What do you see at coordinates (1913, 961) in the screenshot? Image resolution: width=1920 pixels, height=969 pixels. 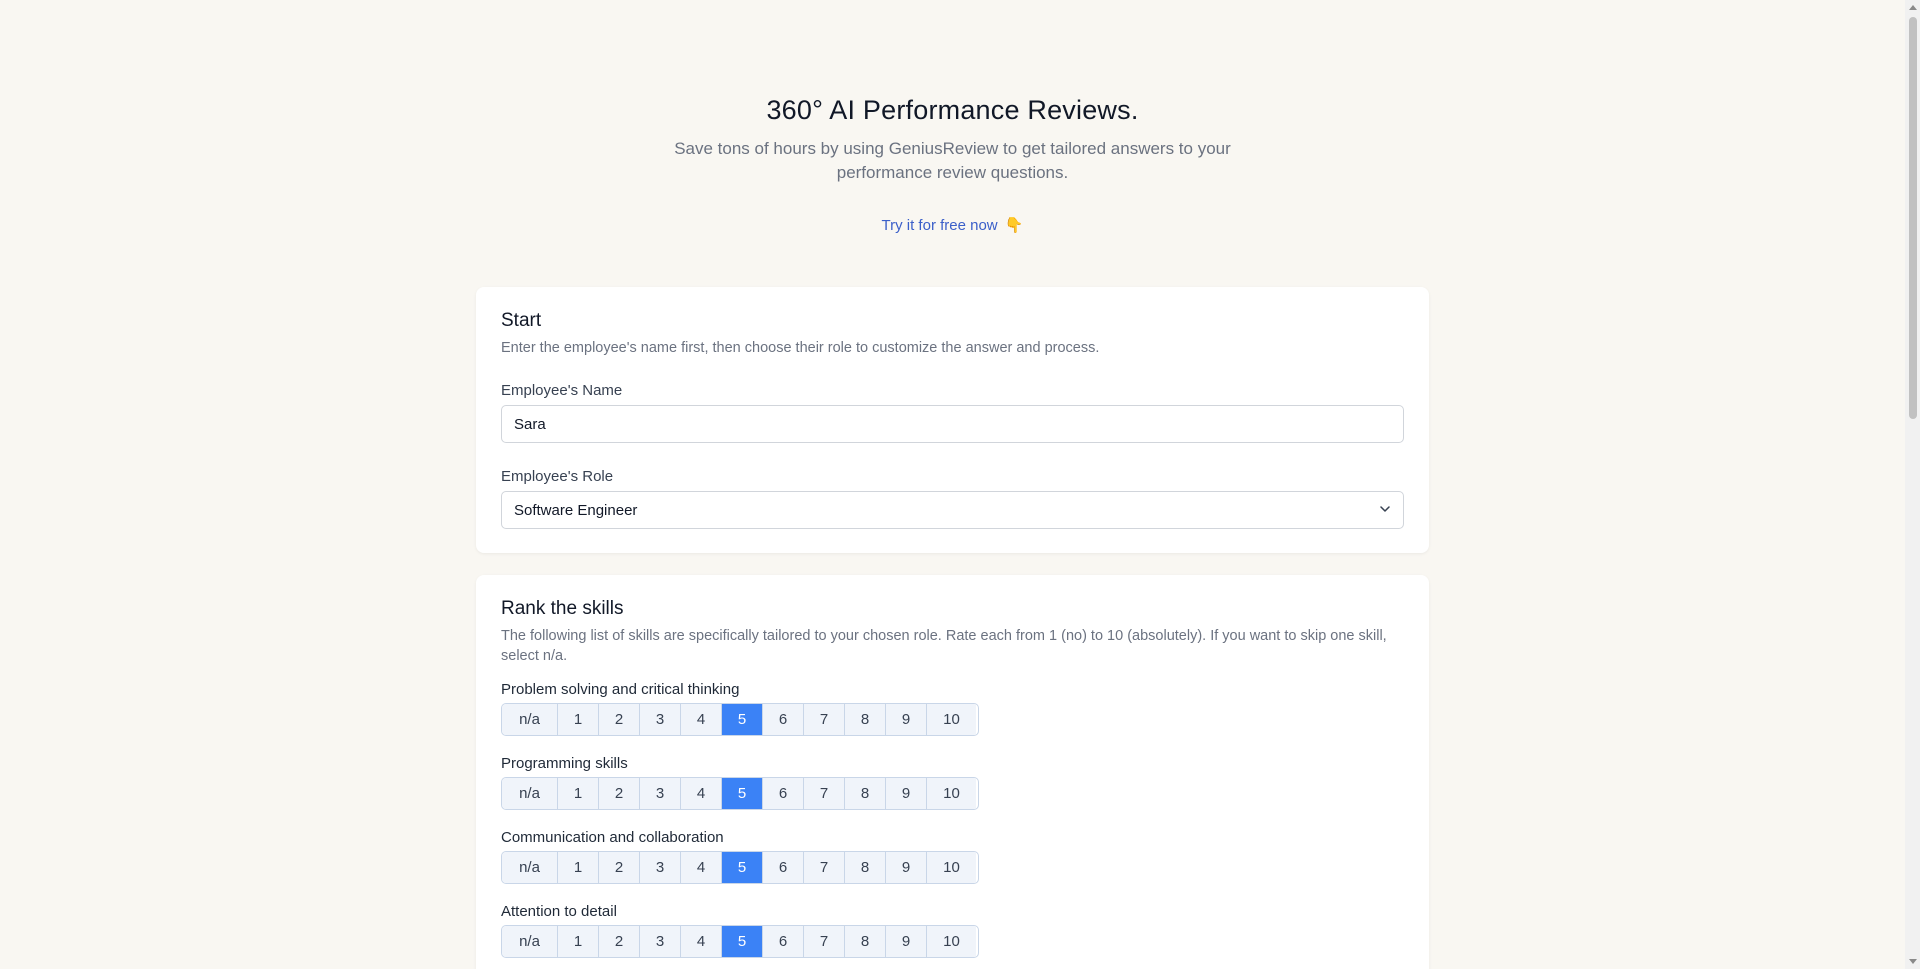 I see `scroll-down-icon` at bounding box center [1913, 961].